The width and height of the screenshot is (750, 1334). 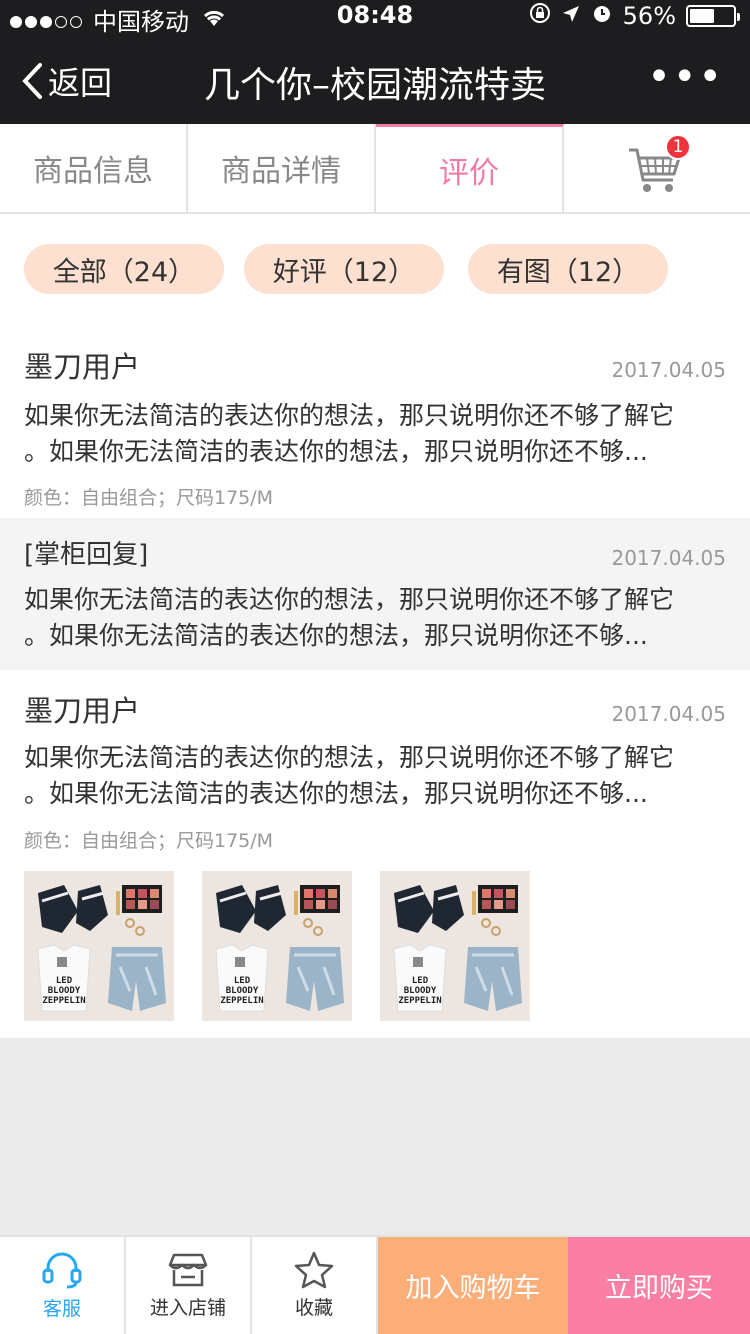 I want to click on add-to-cart-button: 加入购物车, so click(x=473, y=1285).